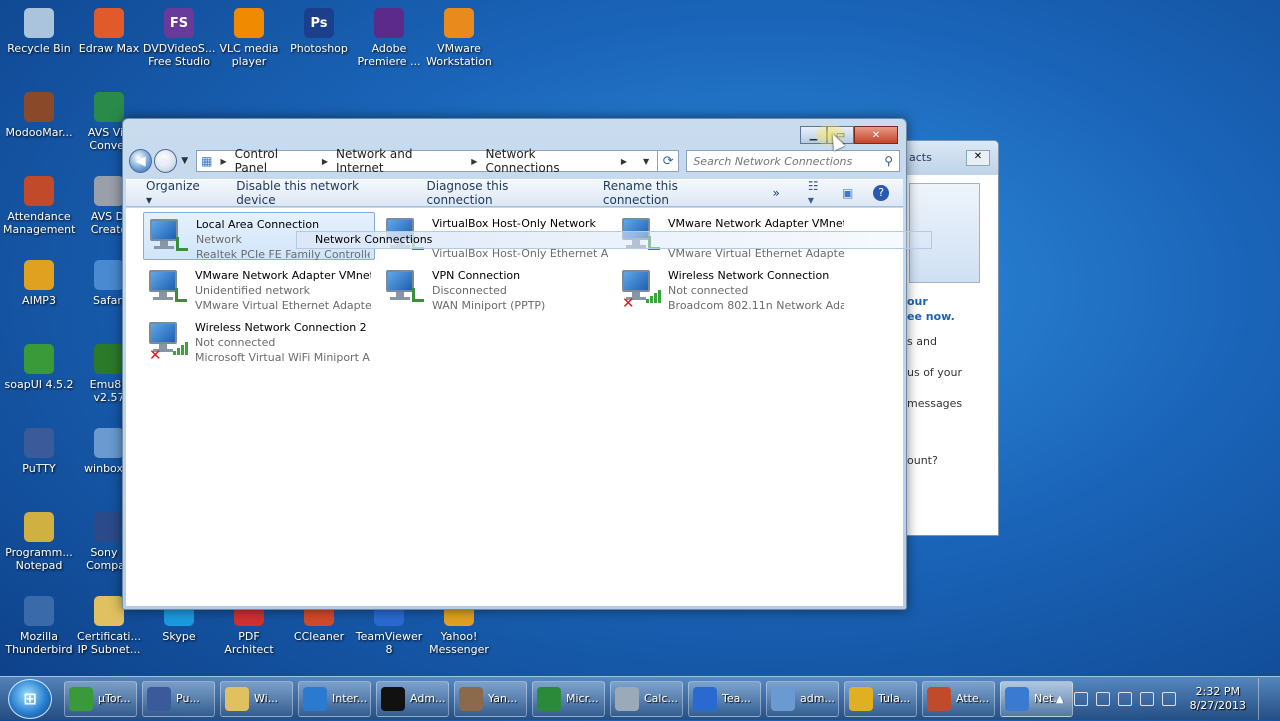  I want to click on network-adapter-icon, so click(169, 237).